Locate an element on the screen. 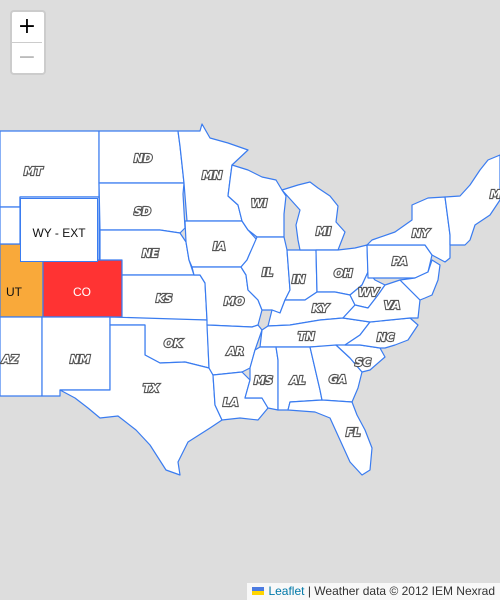  wy-tooltip-text: WY - EXT is located at coordinates (59, 233).